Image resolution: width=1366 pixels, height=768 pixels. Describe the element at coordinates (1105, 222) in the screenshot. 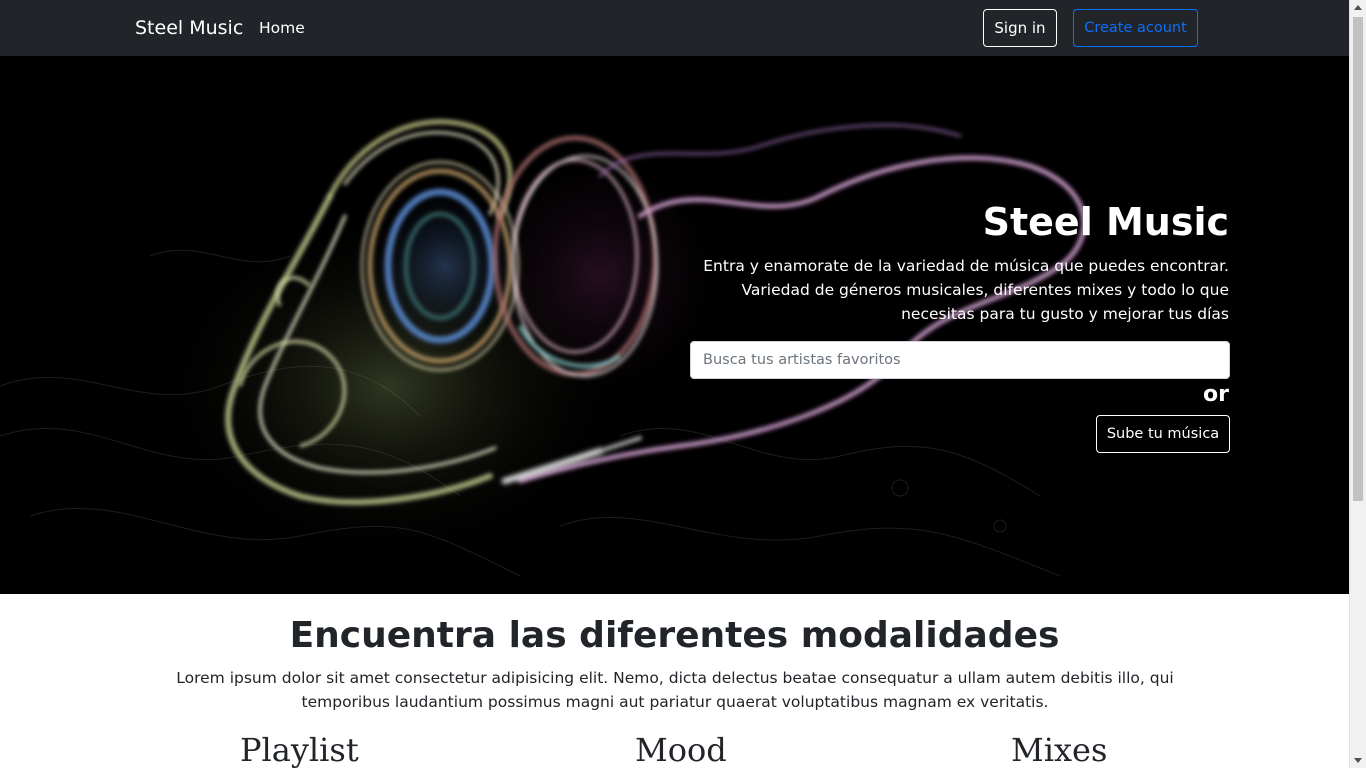

I see `hero-title: Steel Music` at that location.